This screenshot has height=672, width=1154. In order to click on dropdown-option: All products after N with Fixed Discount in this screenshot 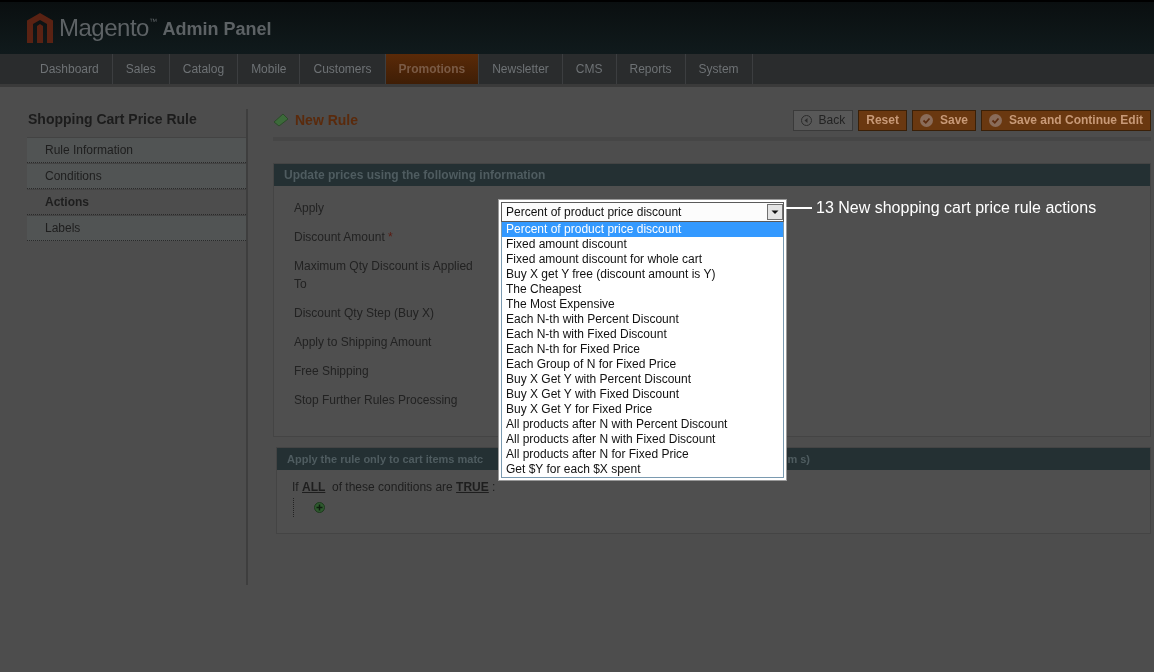, I will do `click(642, 439)`.